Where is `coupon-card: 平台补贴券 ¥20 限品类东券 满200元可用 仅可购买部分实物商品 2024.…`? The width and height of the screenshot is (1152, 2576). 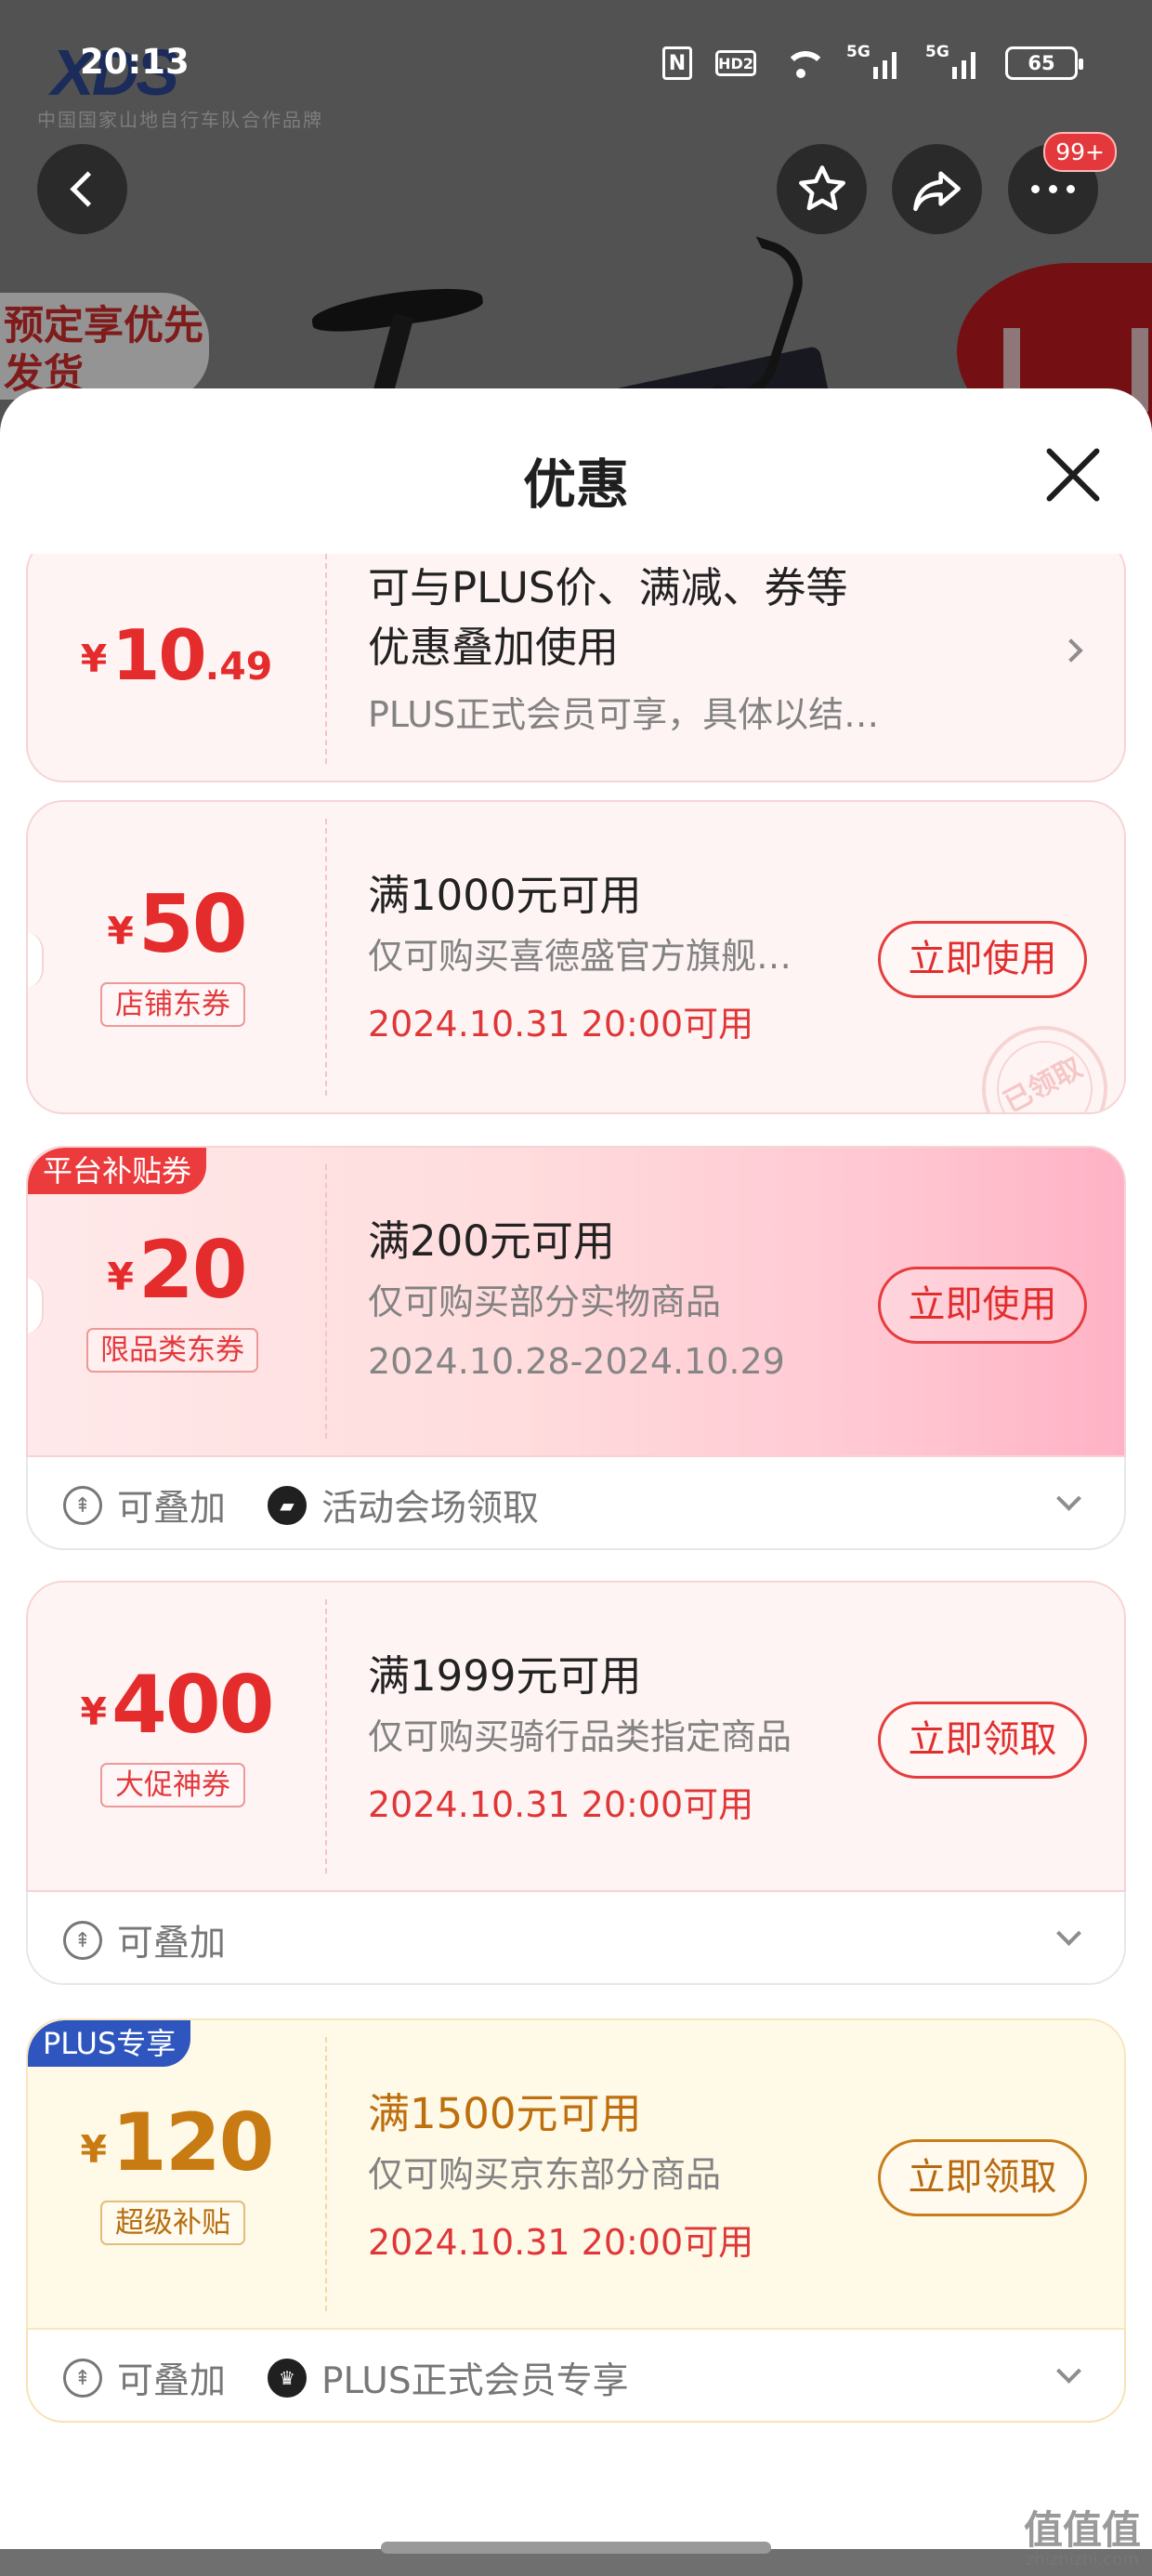 coupon-card: 平台补贴券 ¥20 限品类东券 满200元可用 仅可购买部分实物商品 2024.… is located at coordinates (576, 1301).